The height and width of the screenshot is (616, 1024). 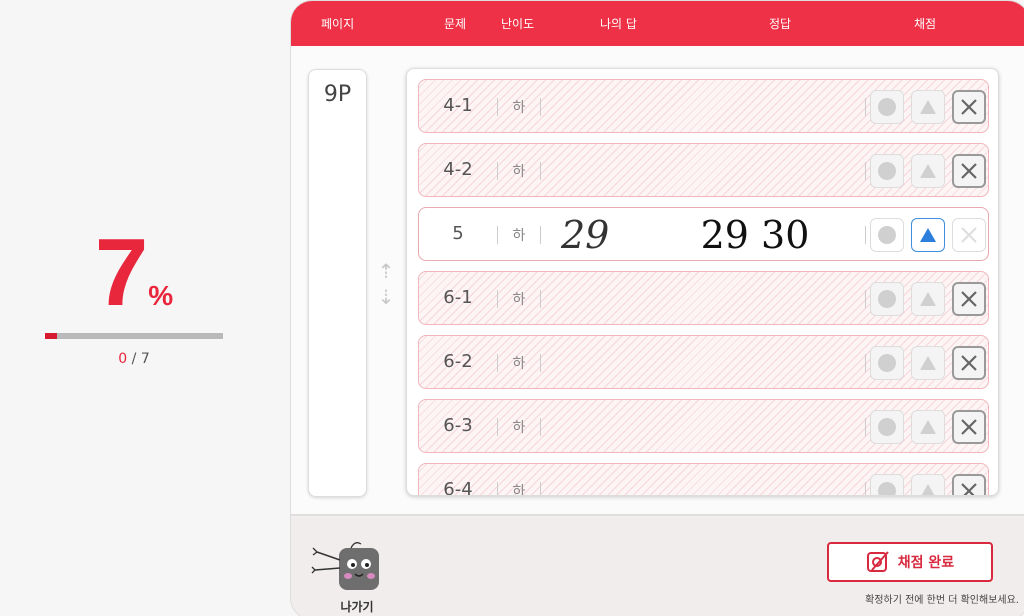 What do you see at coordinates (357, 607) in the screenshot?
I see `exit-label: 나가기` at bounding box center [357, 607].